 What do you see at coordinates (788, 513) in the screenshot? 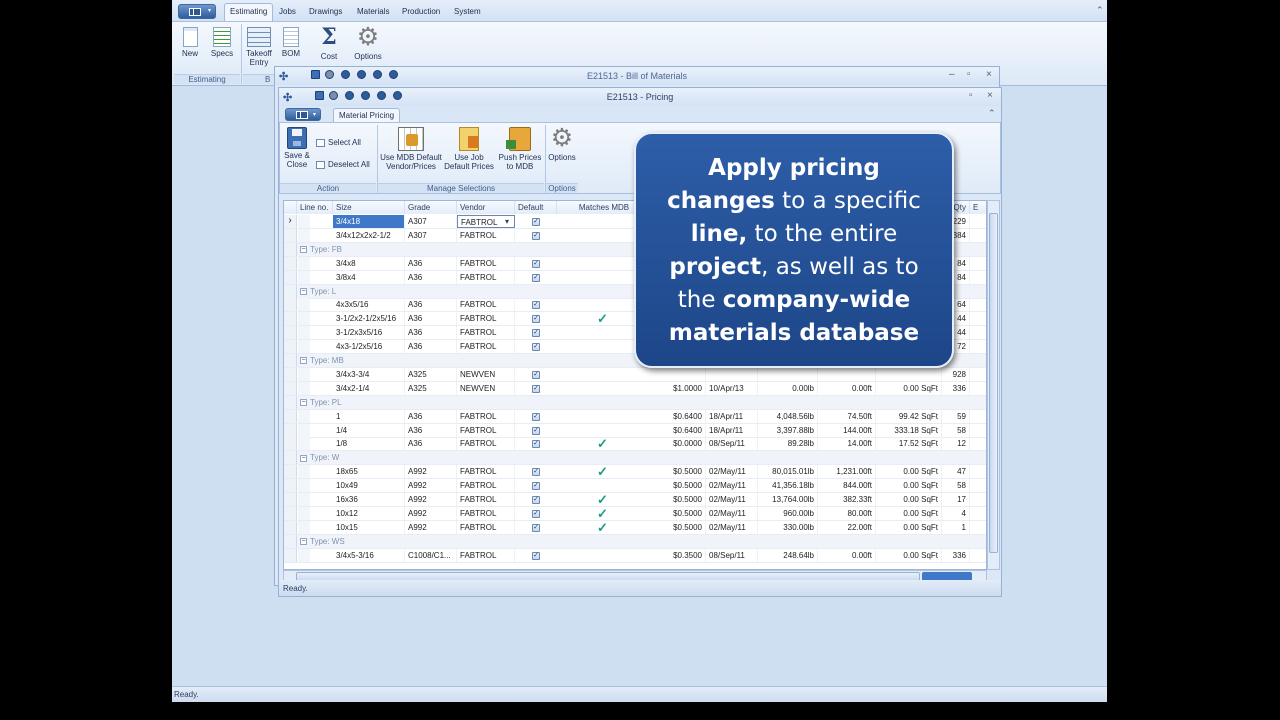
I see `cell-weight: 960.00lb` at bounding box center [788, 513].